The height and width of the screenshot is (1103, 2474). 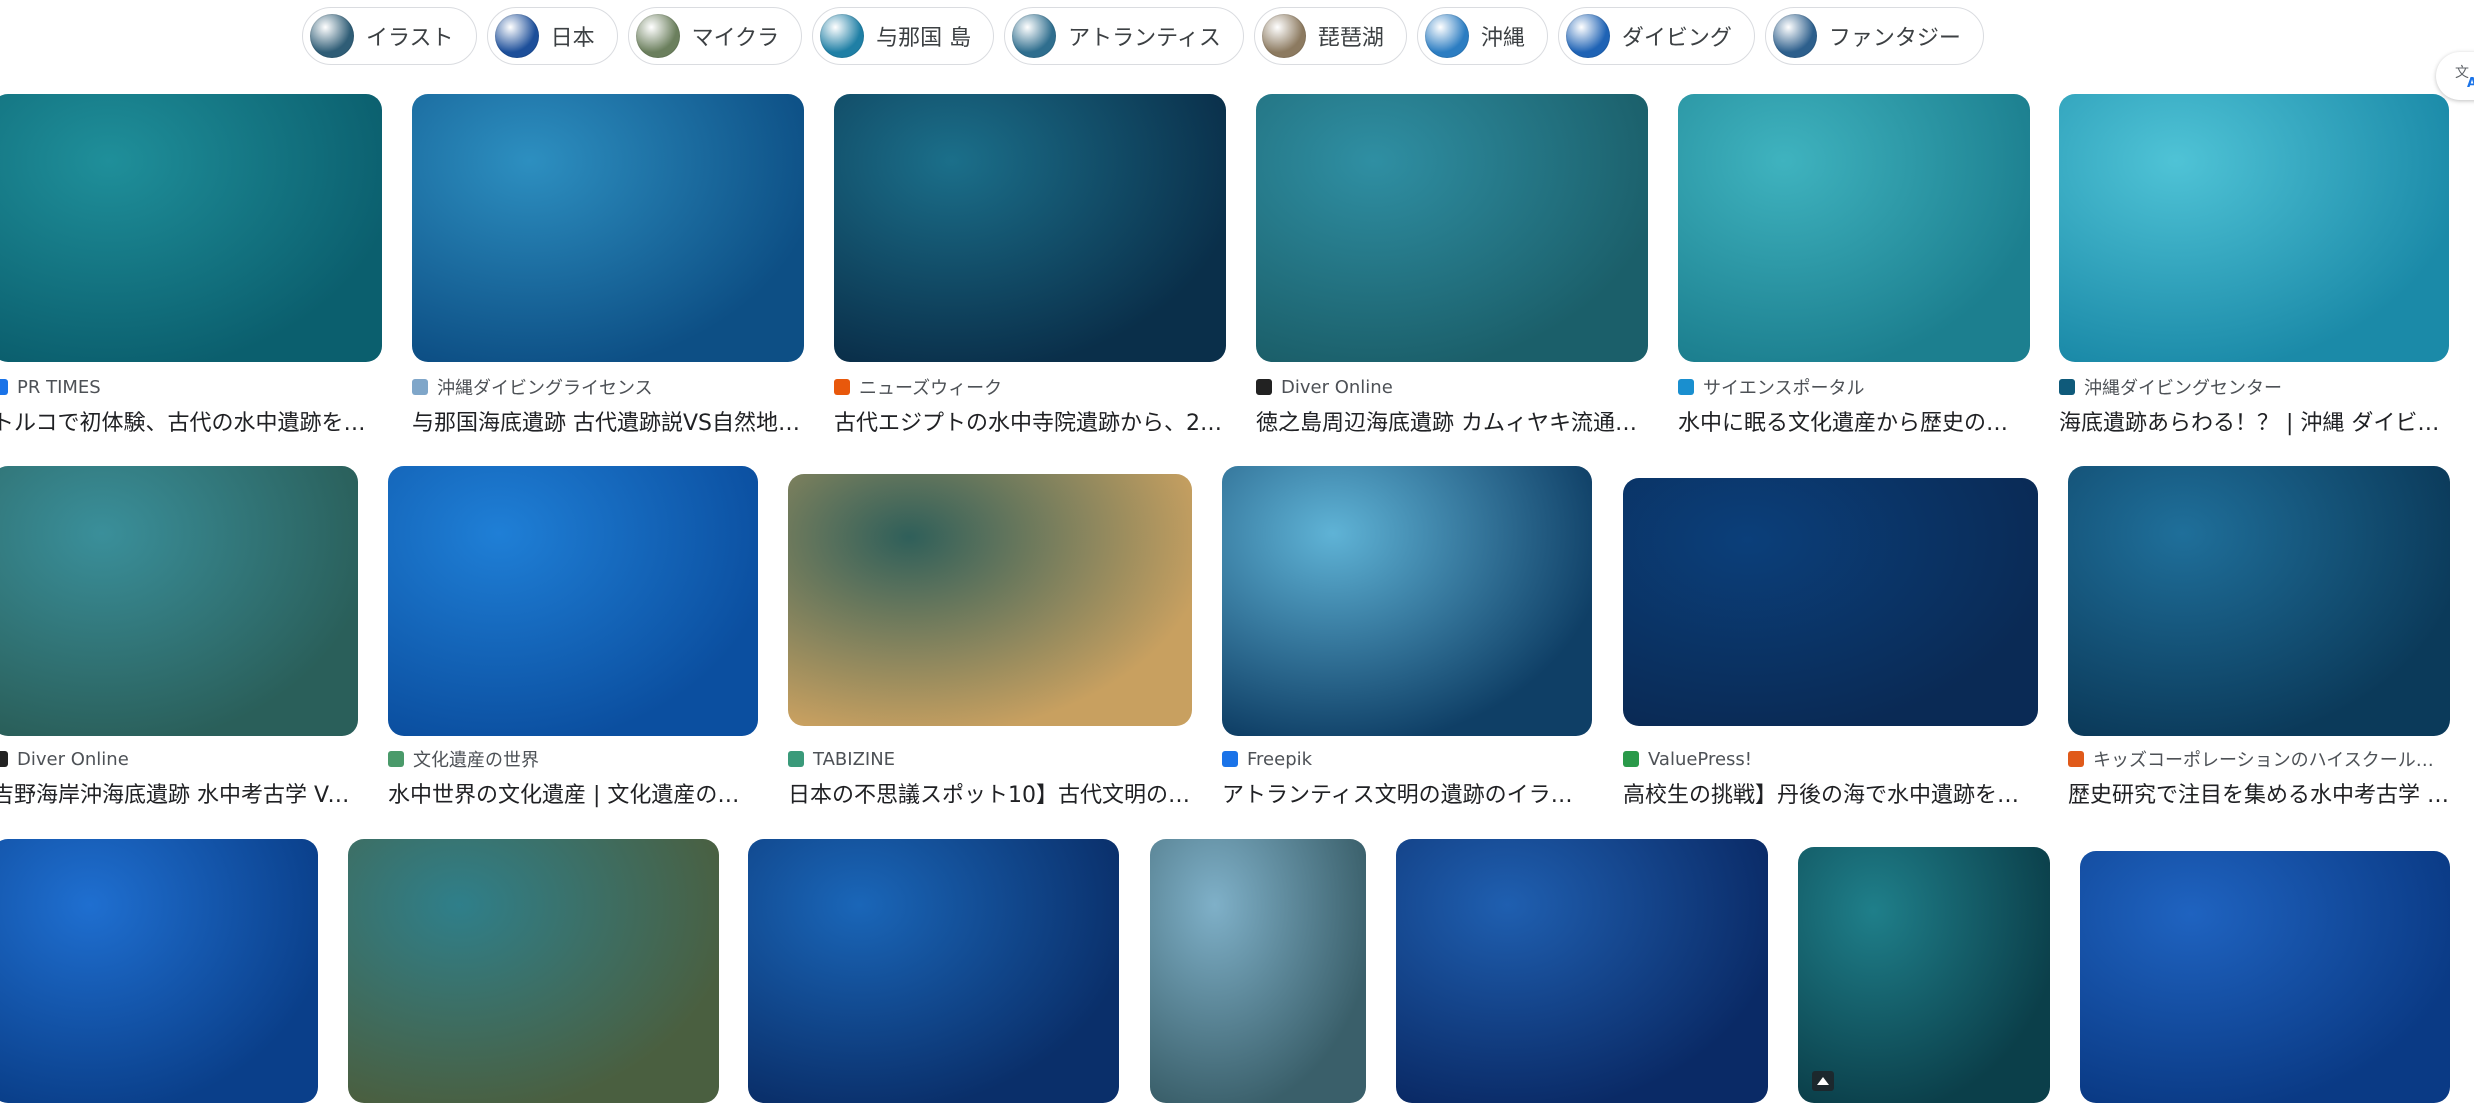 What do you see at coordinates (1656, 36) in the screenshot?
I see `chip-diving: ダイビング` at bounding box center [1656, 36].